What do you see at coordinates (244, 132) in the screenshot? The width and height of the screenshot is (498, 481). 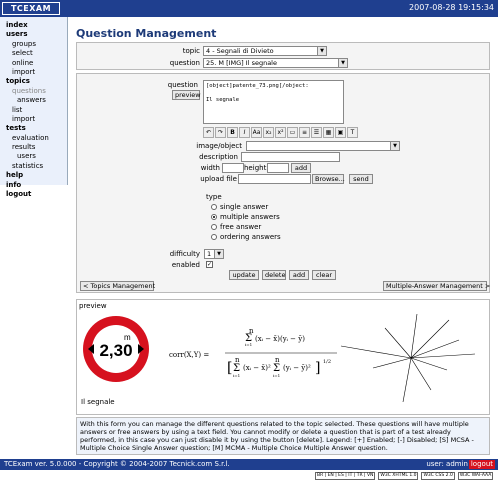 I see `italic-icon: I` at bounding box center [244, 132].